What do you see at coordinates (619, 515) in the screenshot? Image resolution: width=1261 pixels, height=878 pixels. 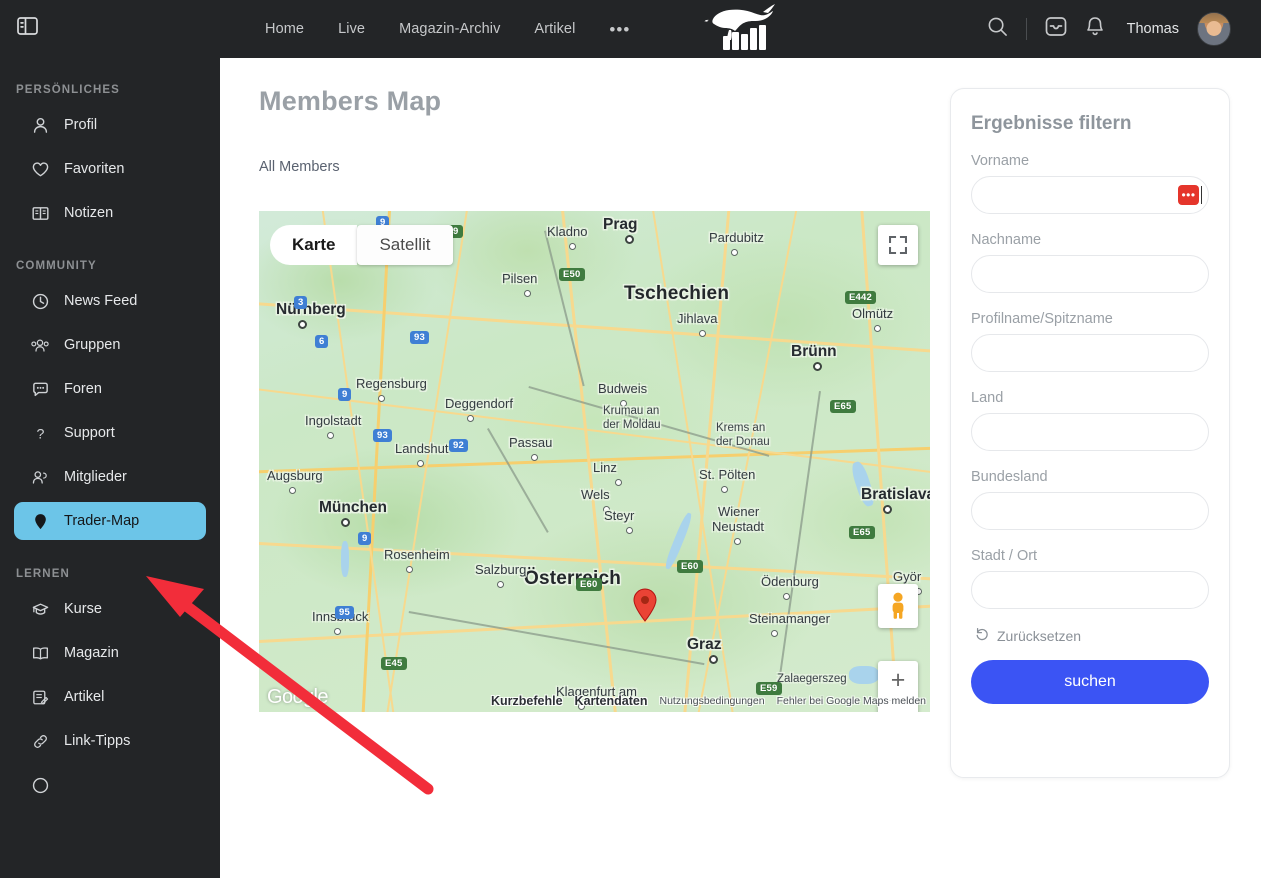 I see `map-city-label: Steyr` at bounding box center [619, 515].